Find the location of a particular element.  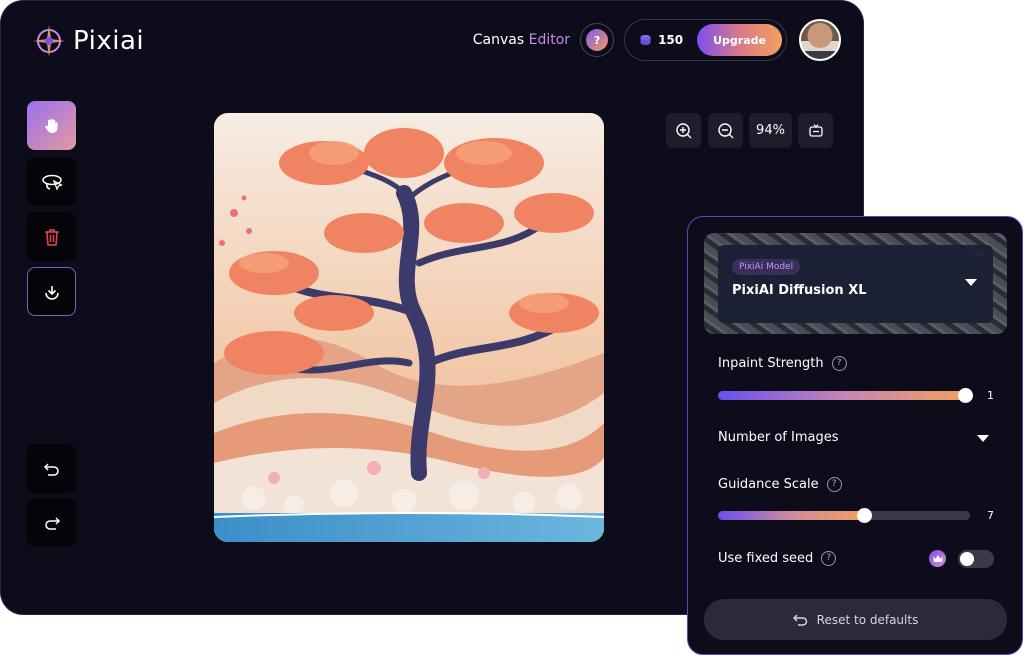

download-icon is located at coordinates (51, 292).